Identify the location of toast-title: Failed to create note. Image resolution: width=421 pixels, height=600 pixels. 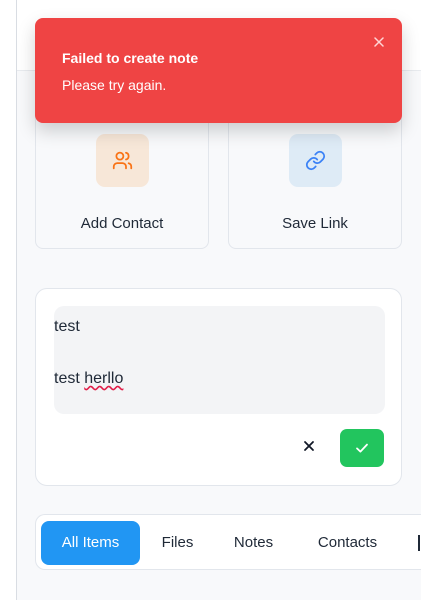
(130, 58).